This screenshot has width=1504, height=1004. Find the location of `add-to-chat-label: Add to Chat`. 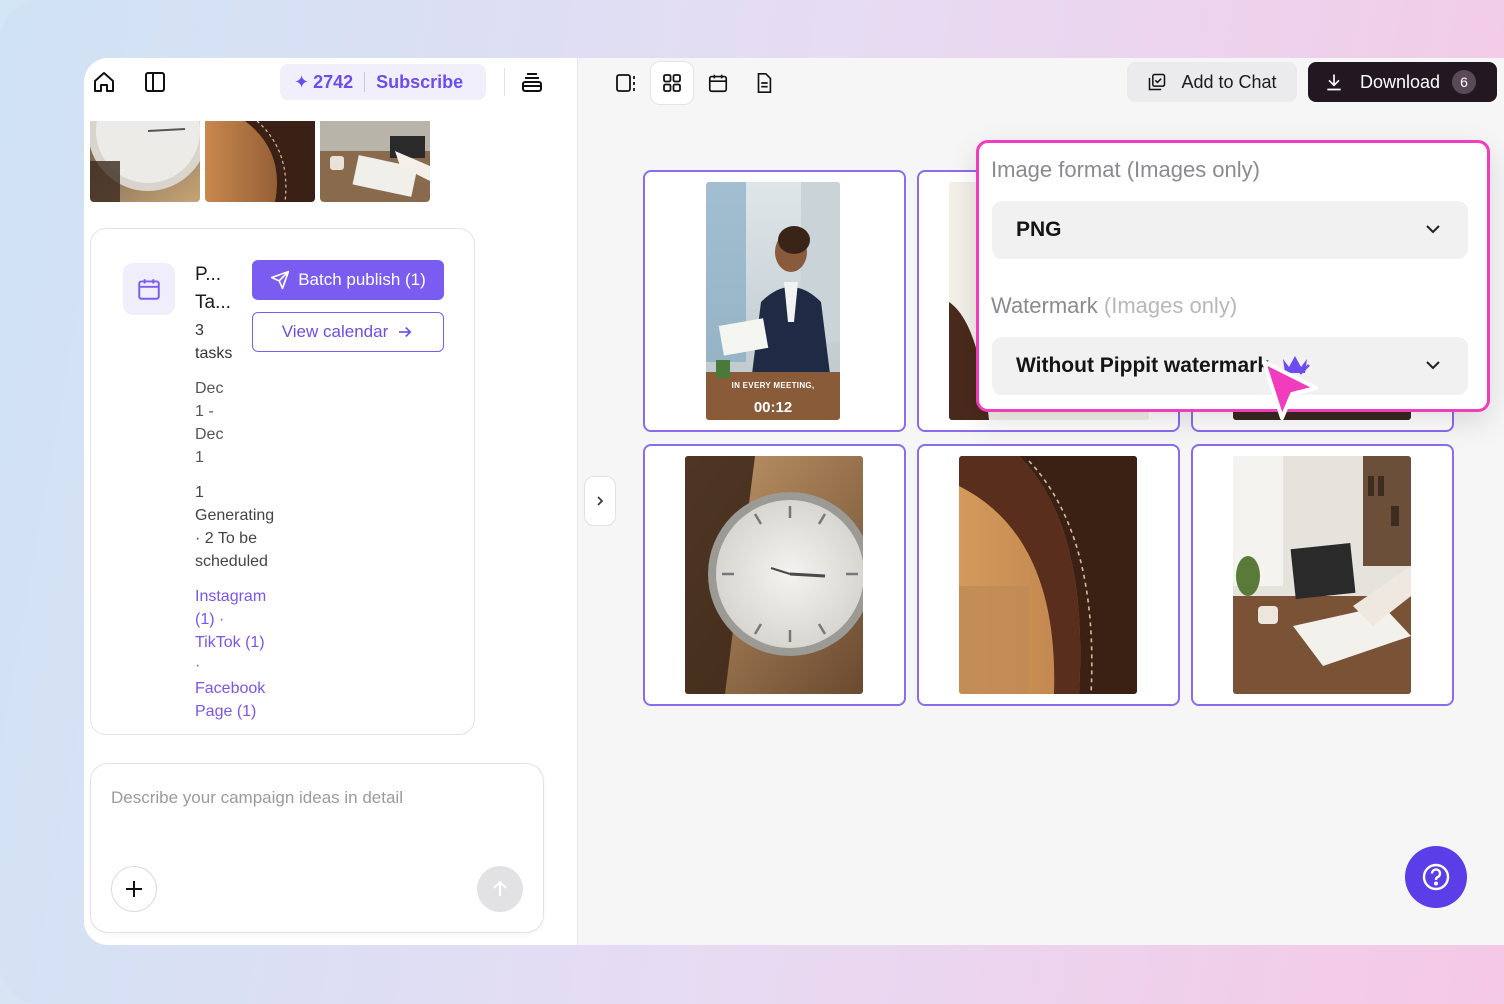

add-to-chat-label: Add to Chat is located at coordinates (1229, 81).